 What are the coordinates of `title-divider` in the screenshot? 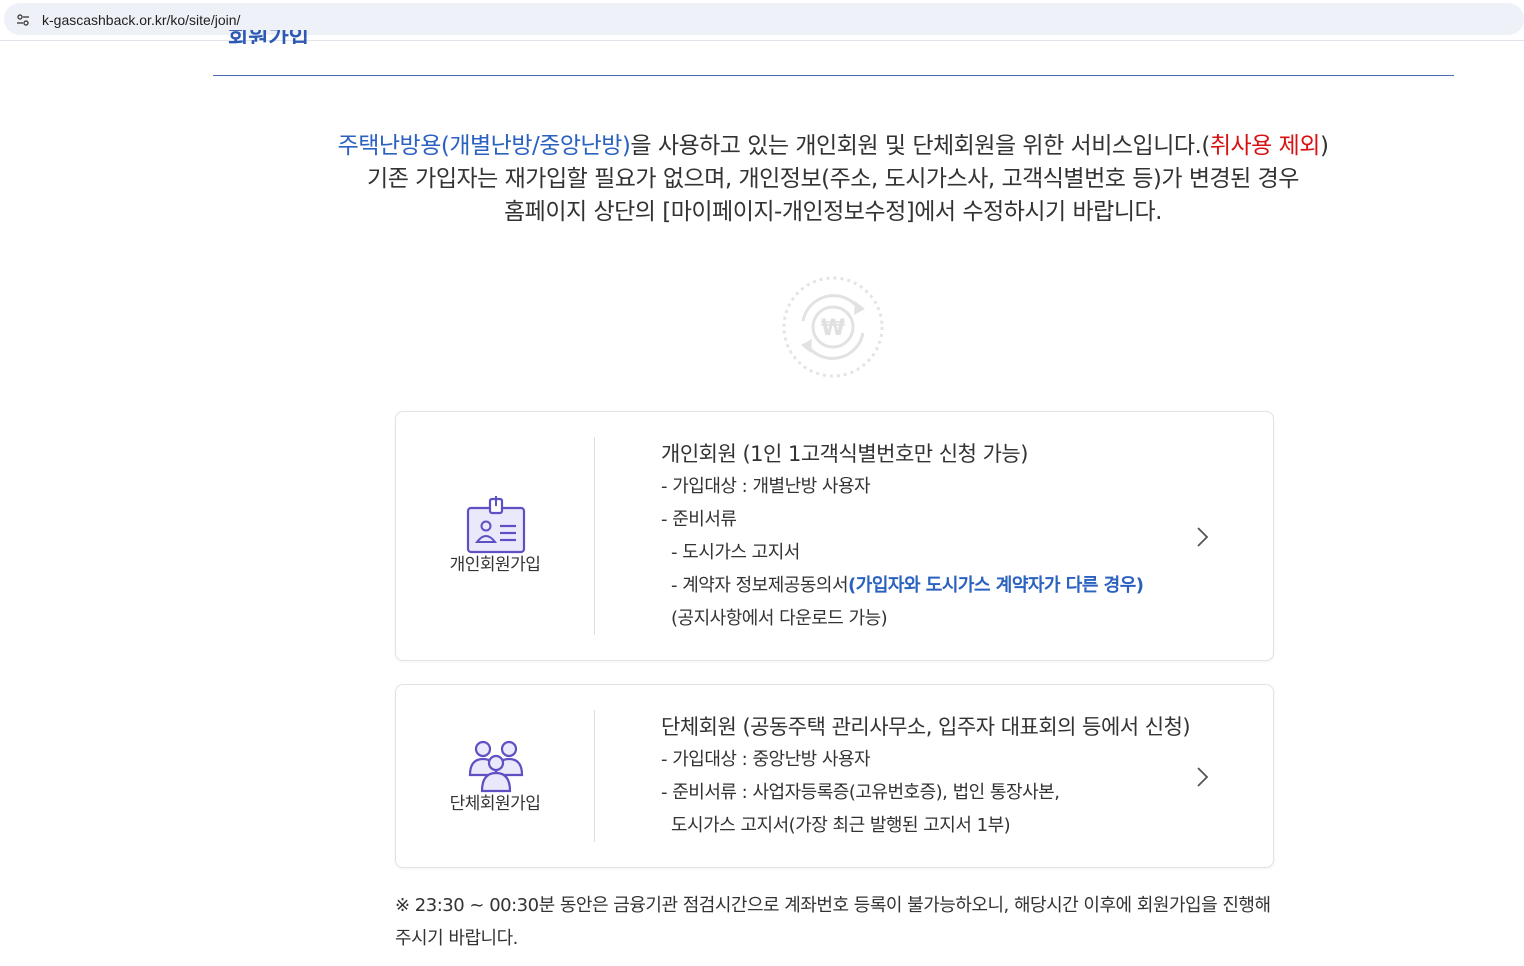 It's located at (833, 75).